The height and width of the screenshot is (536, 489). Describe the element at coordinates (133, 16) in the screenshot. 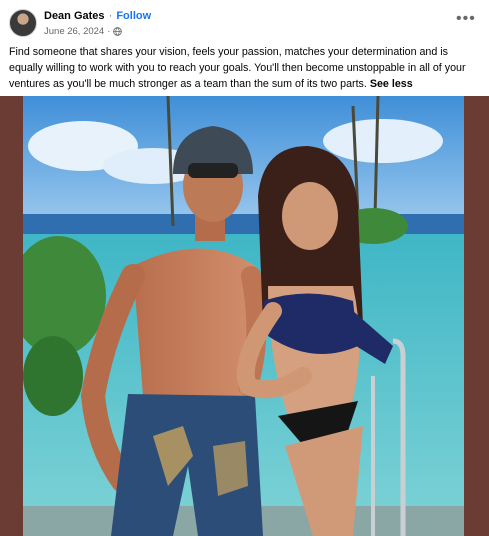

I see `follow-button: Follow` at that location.